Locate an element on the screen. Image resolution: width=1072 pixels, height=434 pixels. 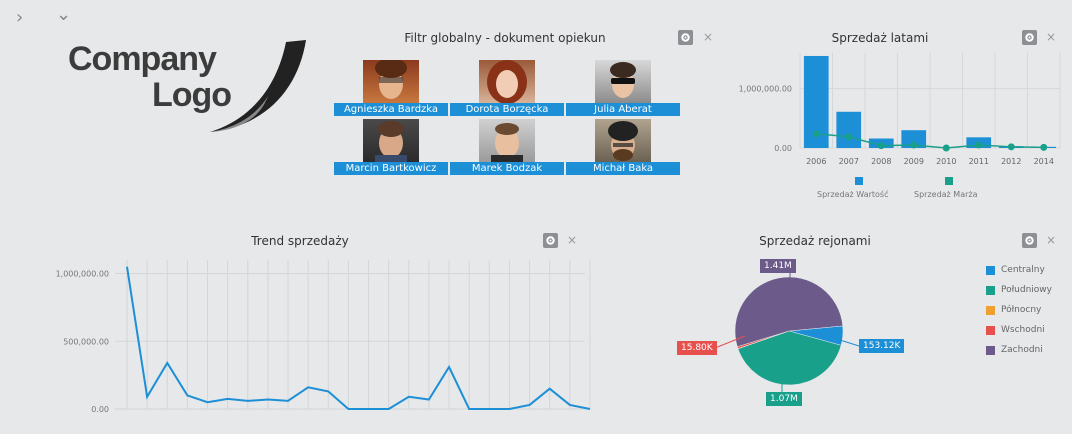
years-settings-button is located at coordinates (1029, 37).